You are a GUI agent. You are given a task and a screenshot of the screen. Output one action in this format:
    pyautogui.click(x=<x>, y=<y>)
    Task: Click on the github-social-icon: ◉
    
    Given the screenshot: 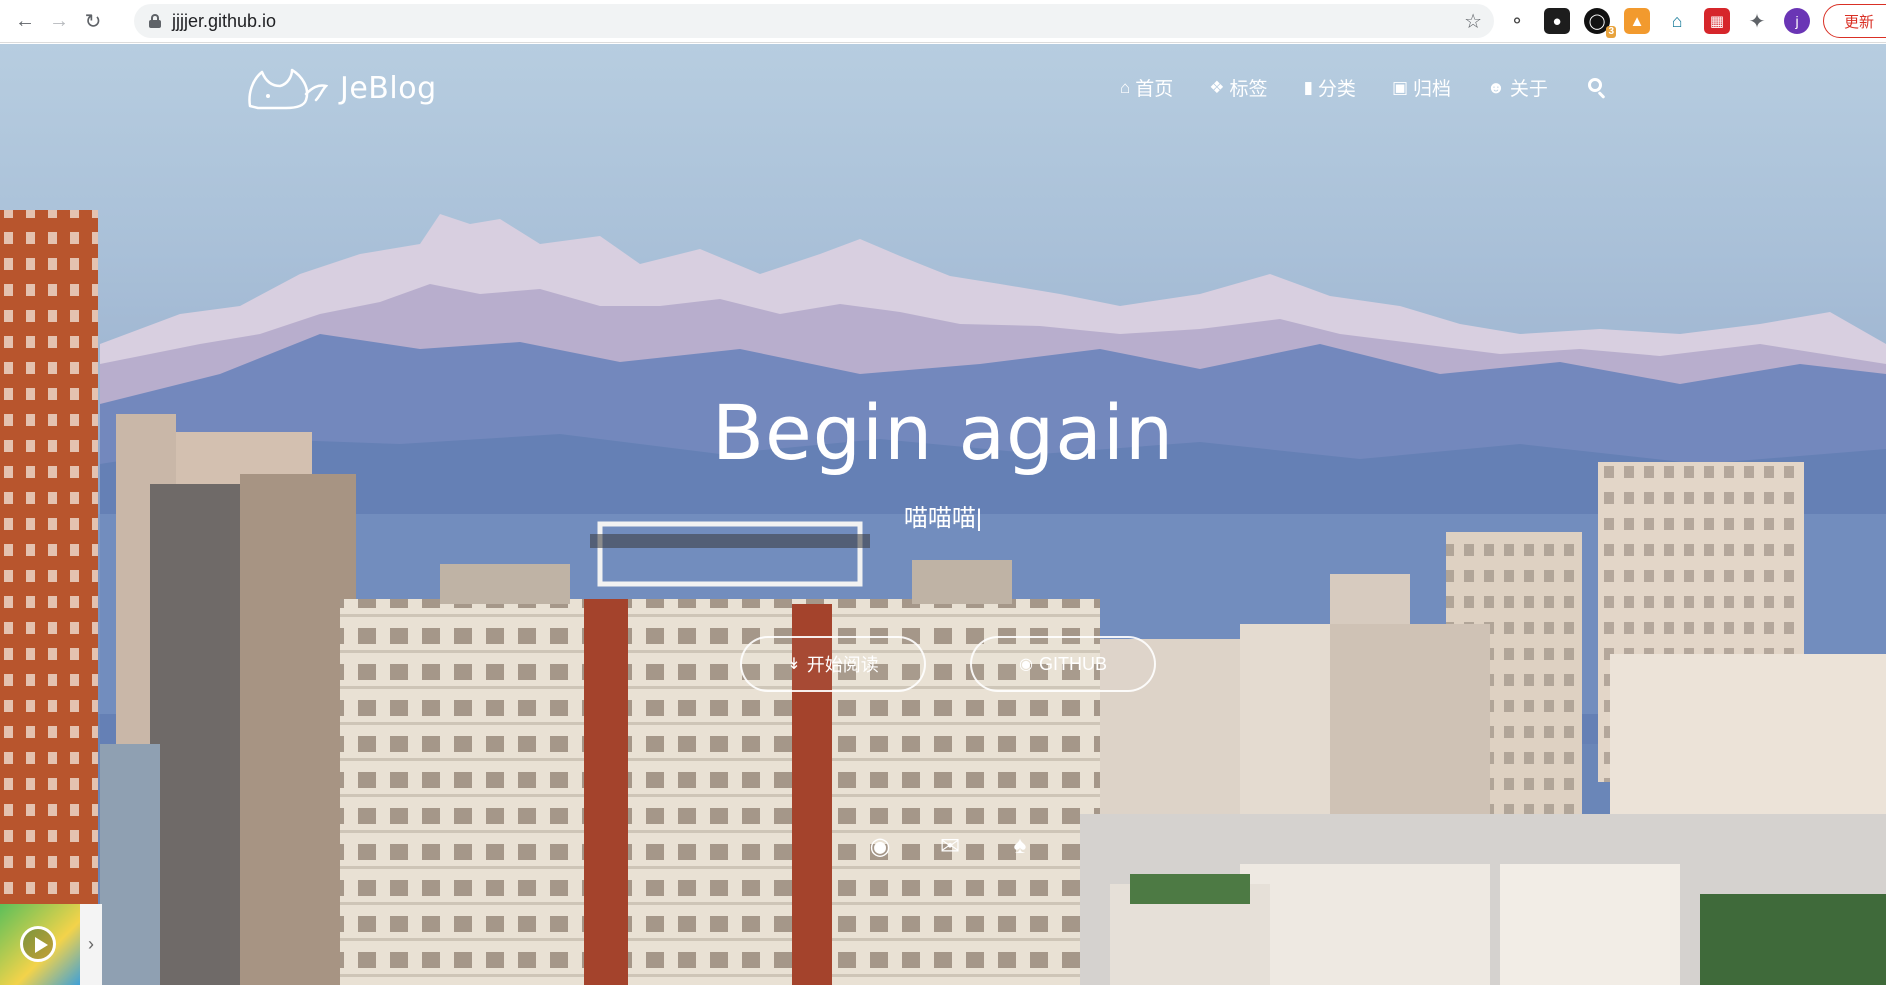 What is the action you would take?
    pyautogui.click(x=880, y=846)
    